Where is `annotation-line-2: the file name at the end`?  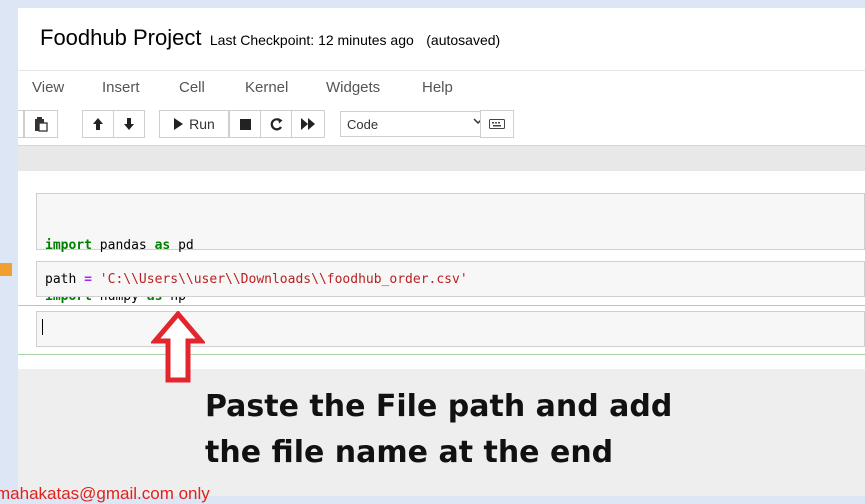 annotation-line-2: the file name at the end is located at coordinates (409, 452).